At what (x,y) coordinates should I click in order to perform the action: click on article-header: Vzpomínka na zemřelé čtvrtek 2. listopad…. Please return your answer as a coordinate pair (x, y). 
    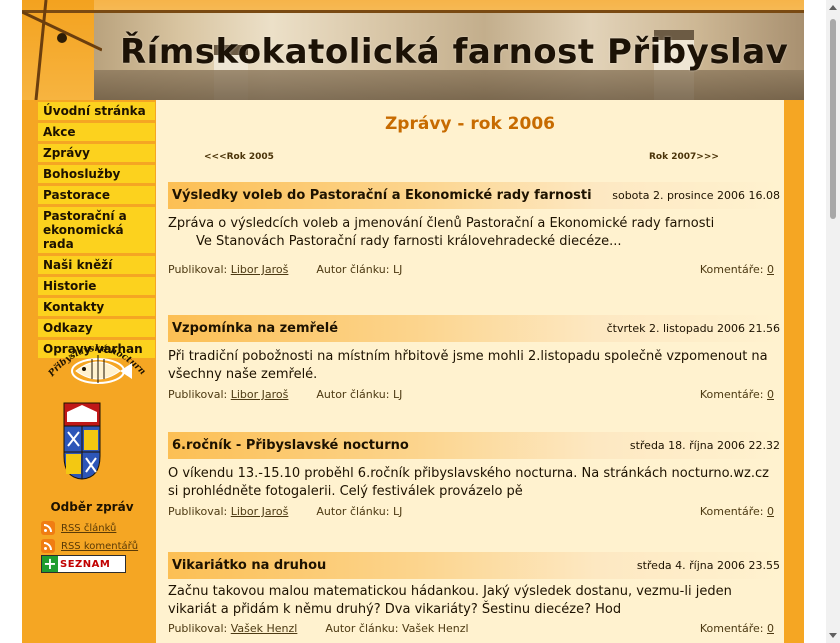
    Looking at the image, I should click on (474, 328).